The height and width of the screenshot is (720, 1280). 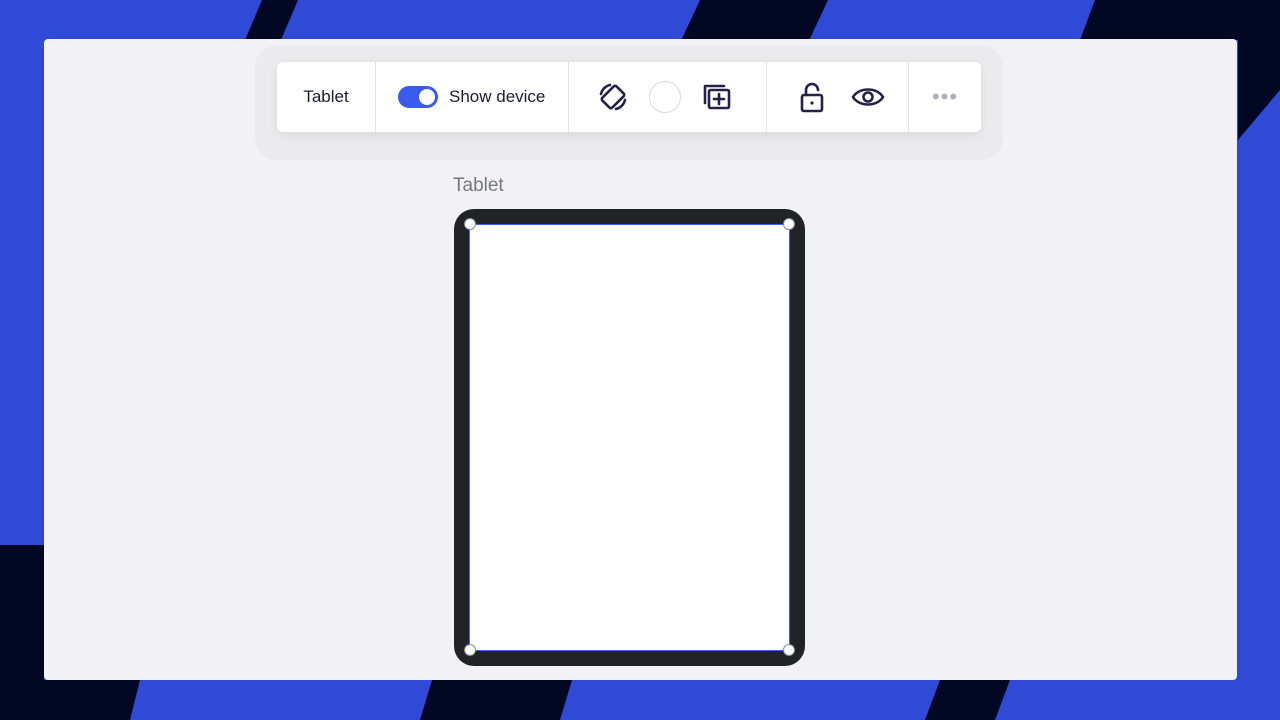 What do you see at coordinates (470, 650) in the screenshot?
I see `resize-handle-bottom-left` at bounding box center [470, 650].